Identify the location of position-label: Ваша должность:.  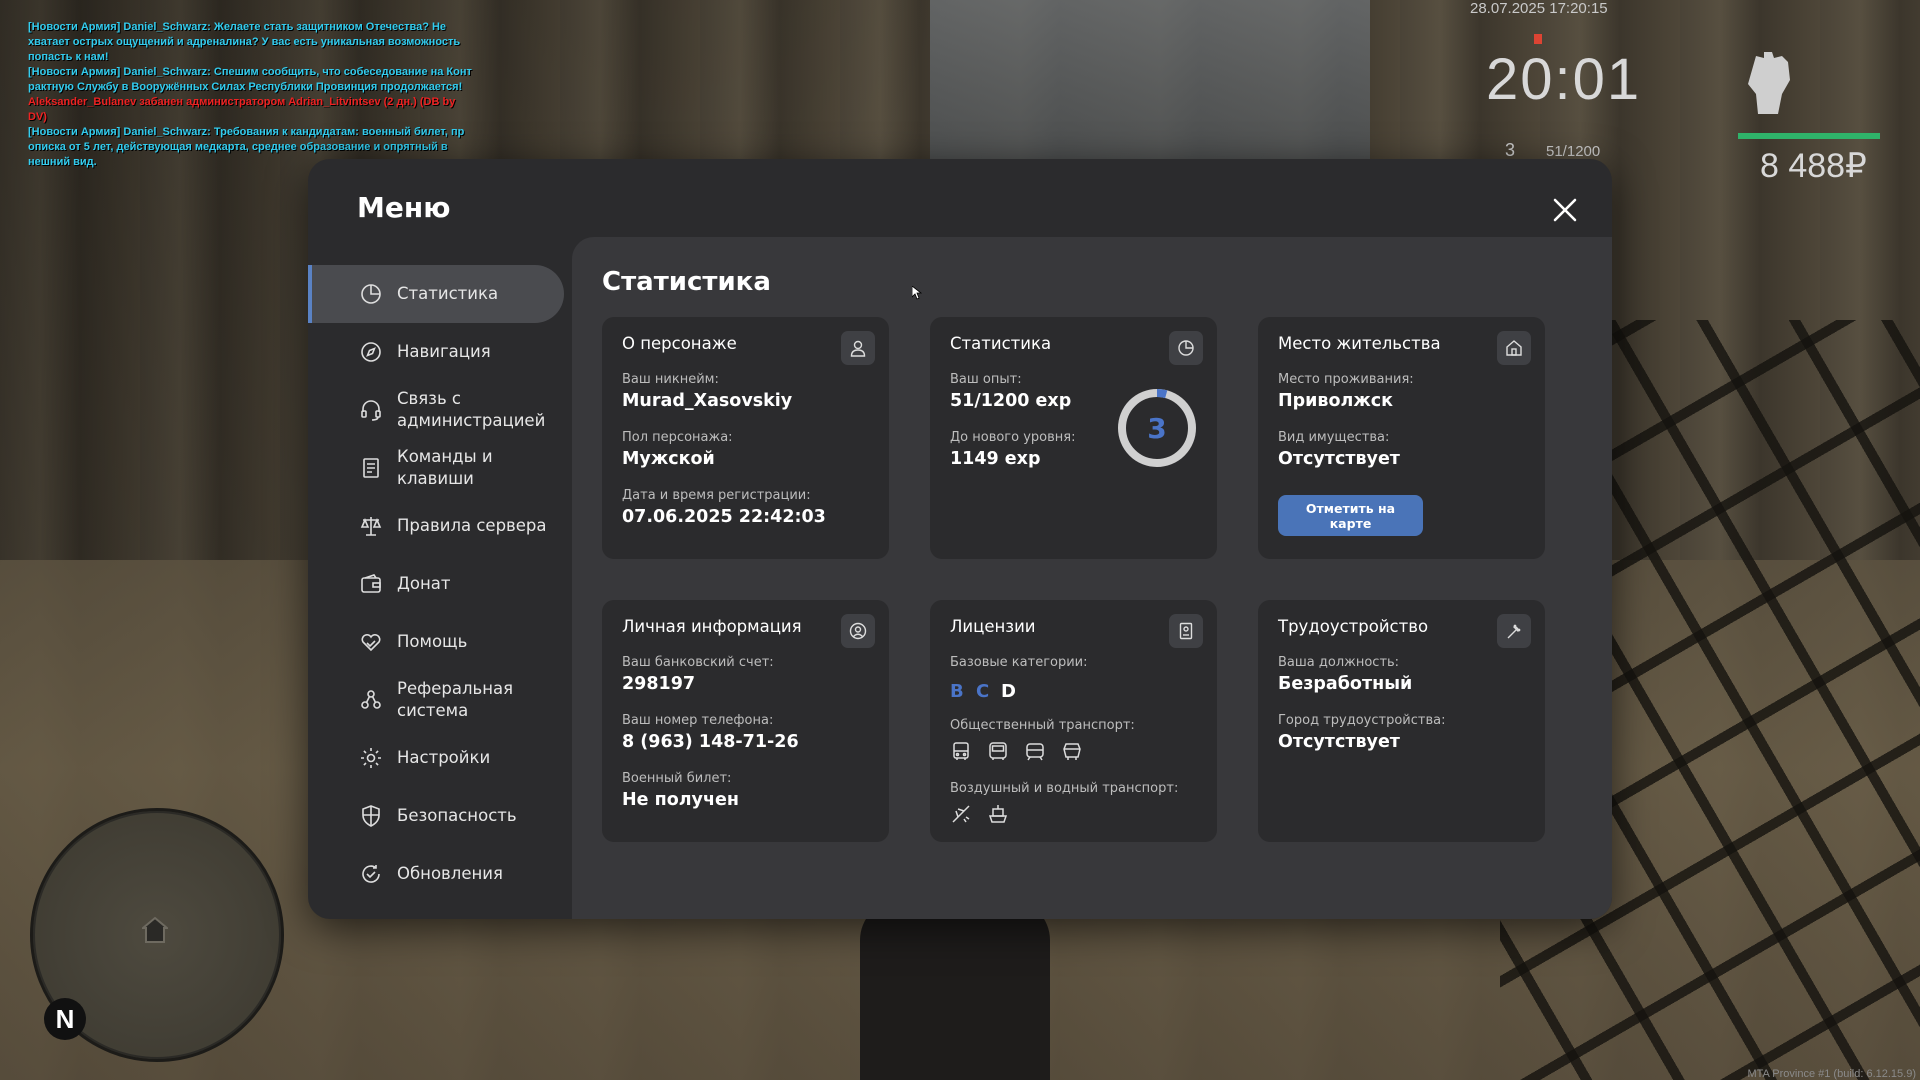
(1339, 662).